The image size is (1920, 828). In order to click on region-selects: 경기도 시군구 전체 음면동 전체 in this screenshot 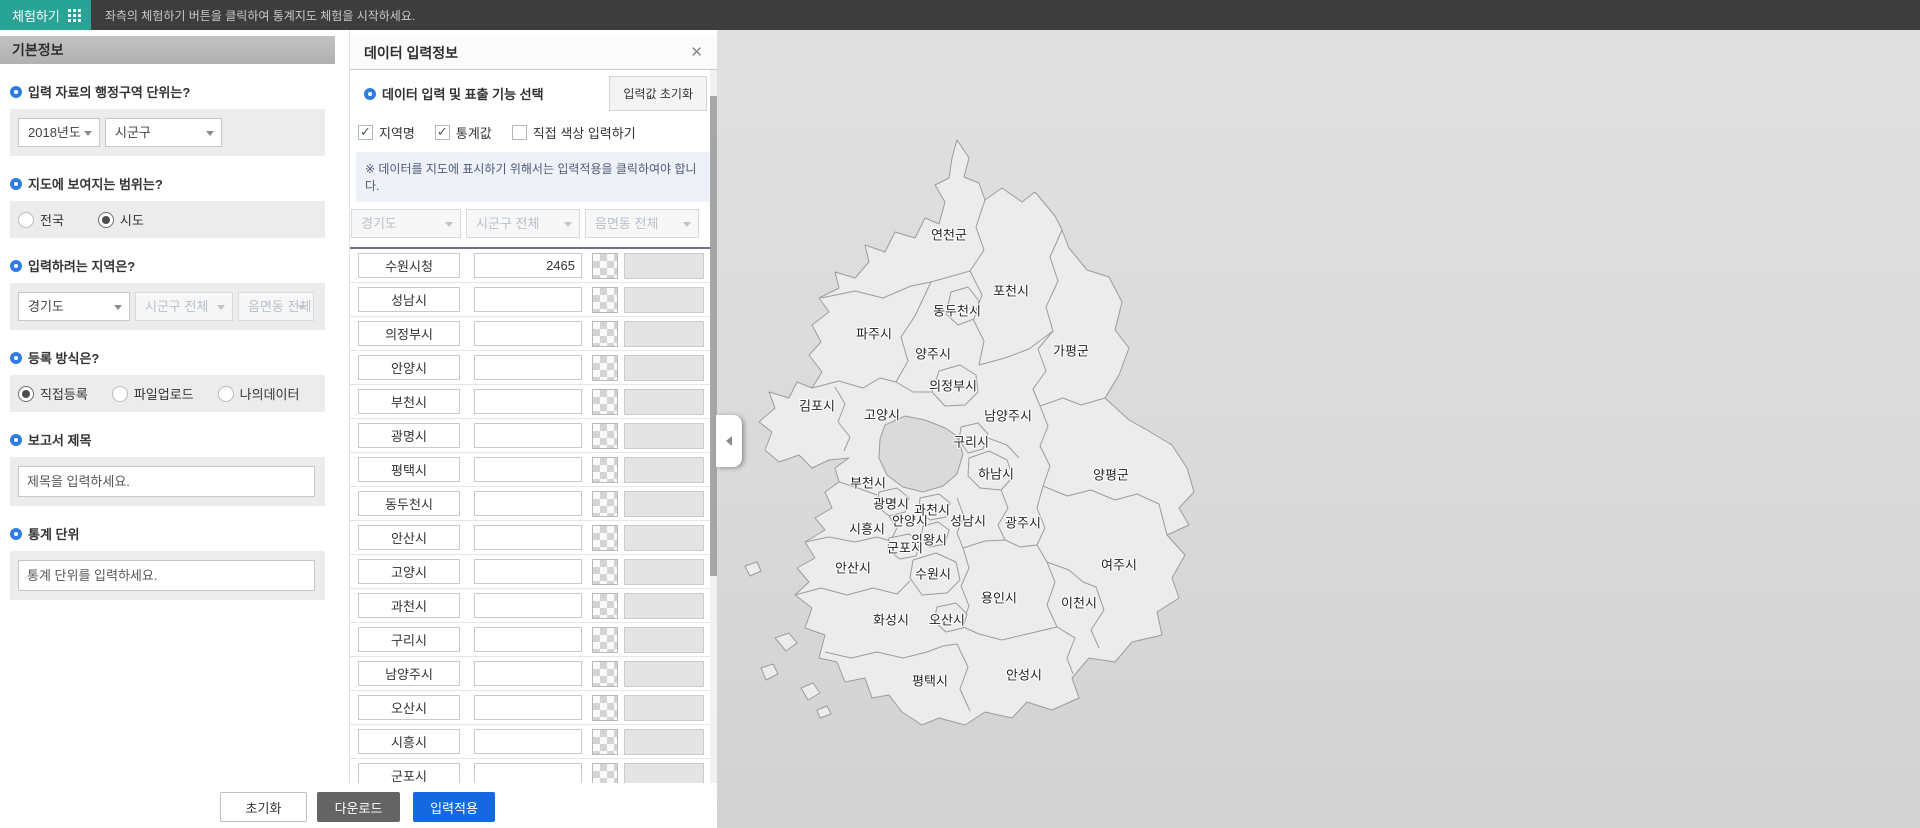, I will do `click(167, 306)`.